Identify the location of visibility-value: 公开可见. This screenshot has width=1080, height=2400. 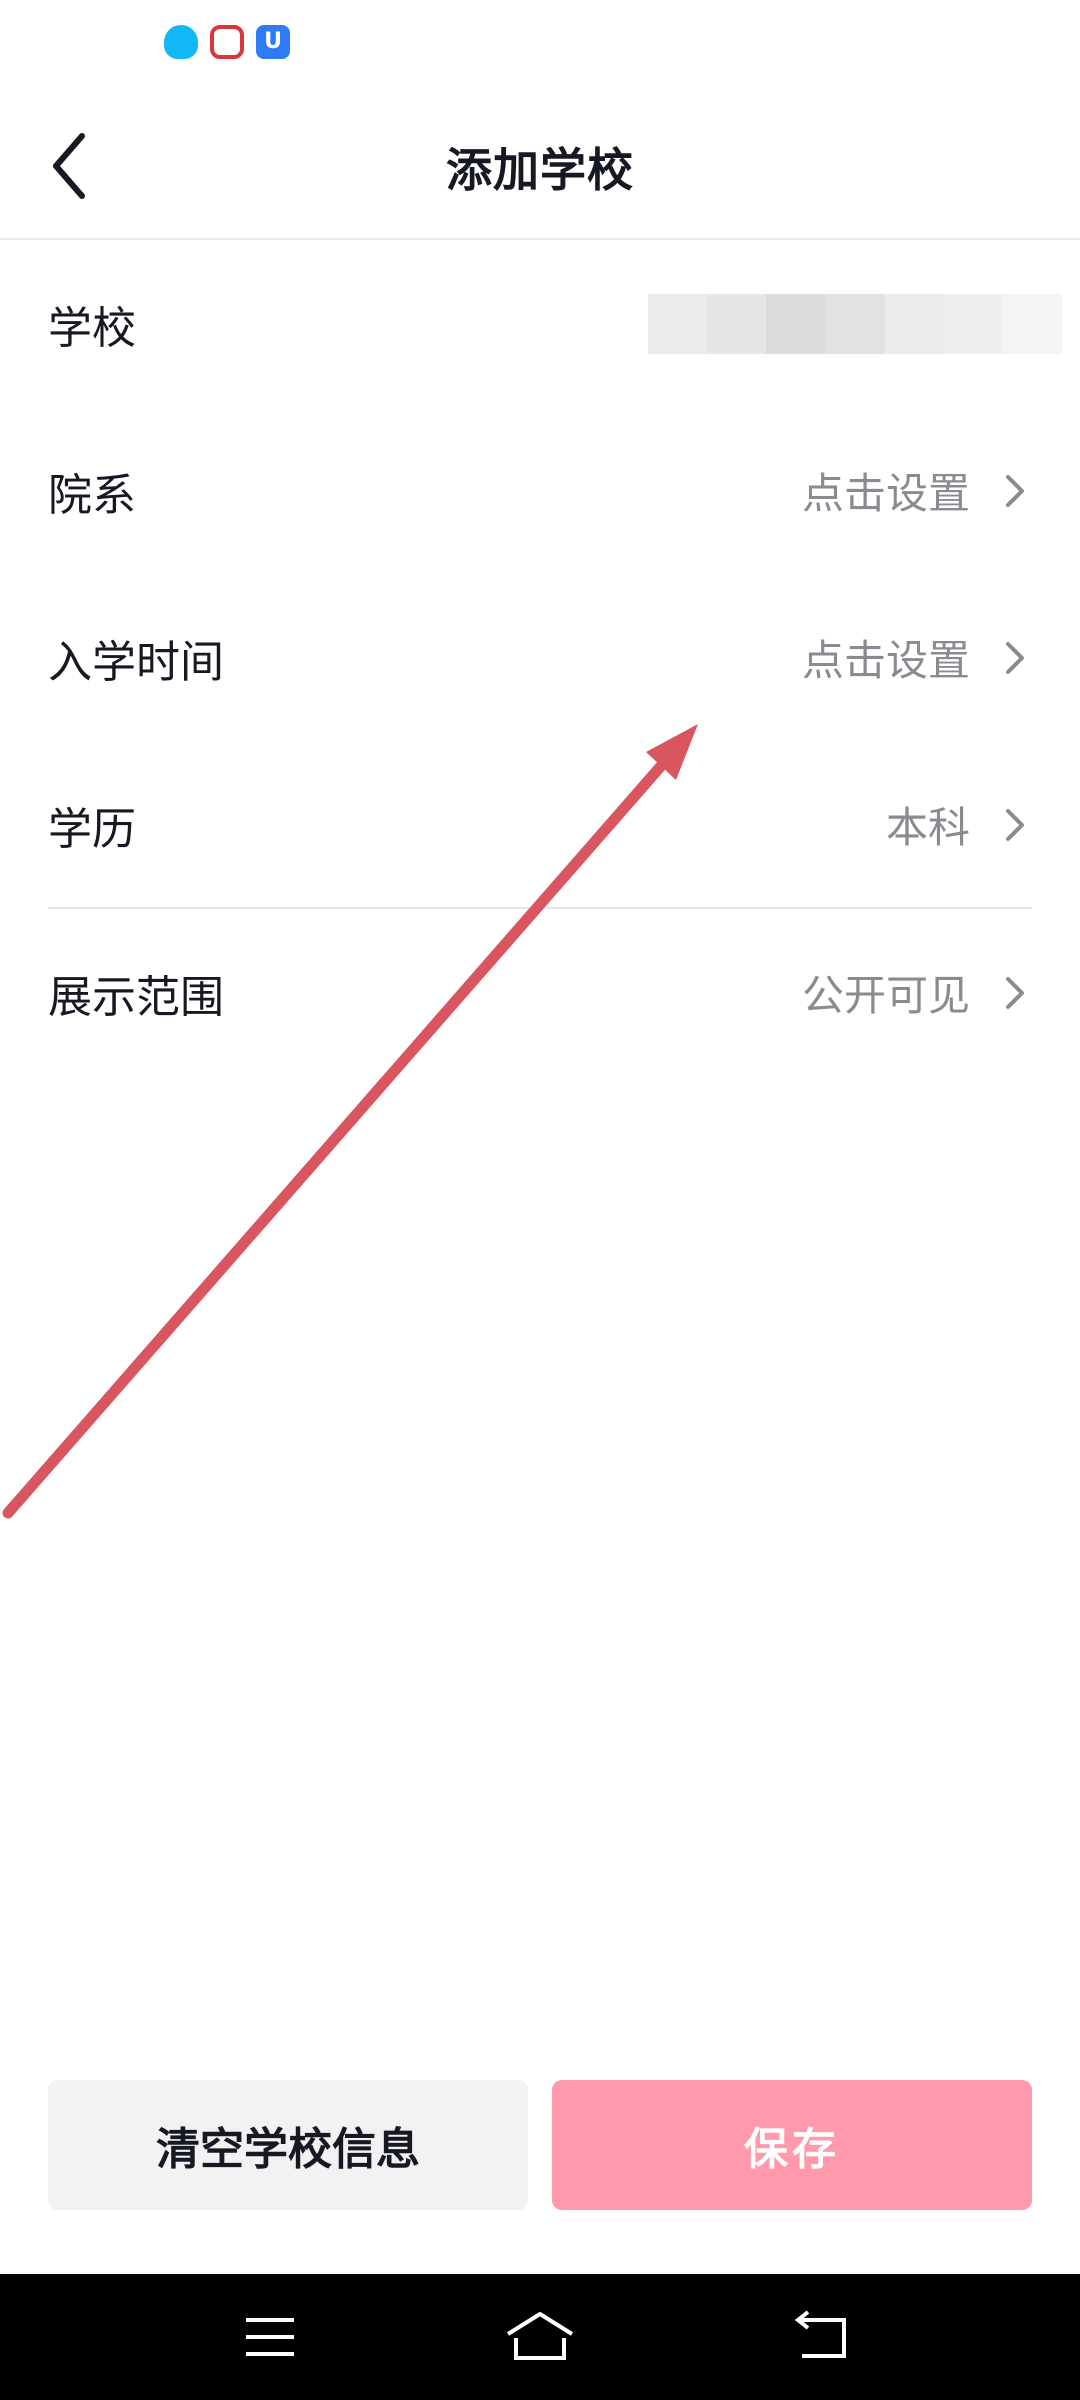
(885, 995).